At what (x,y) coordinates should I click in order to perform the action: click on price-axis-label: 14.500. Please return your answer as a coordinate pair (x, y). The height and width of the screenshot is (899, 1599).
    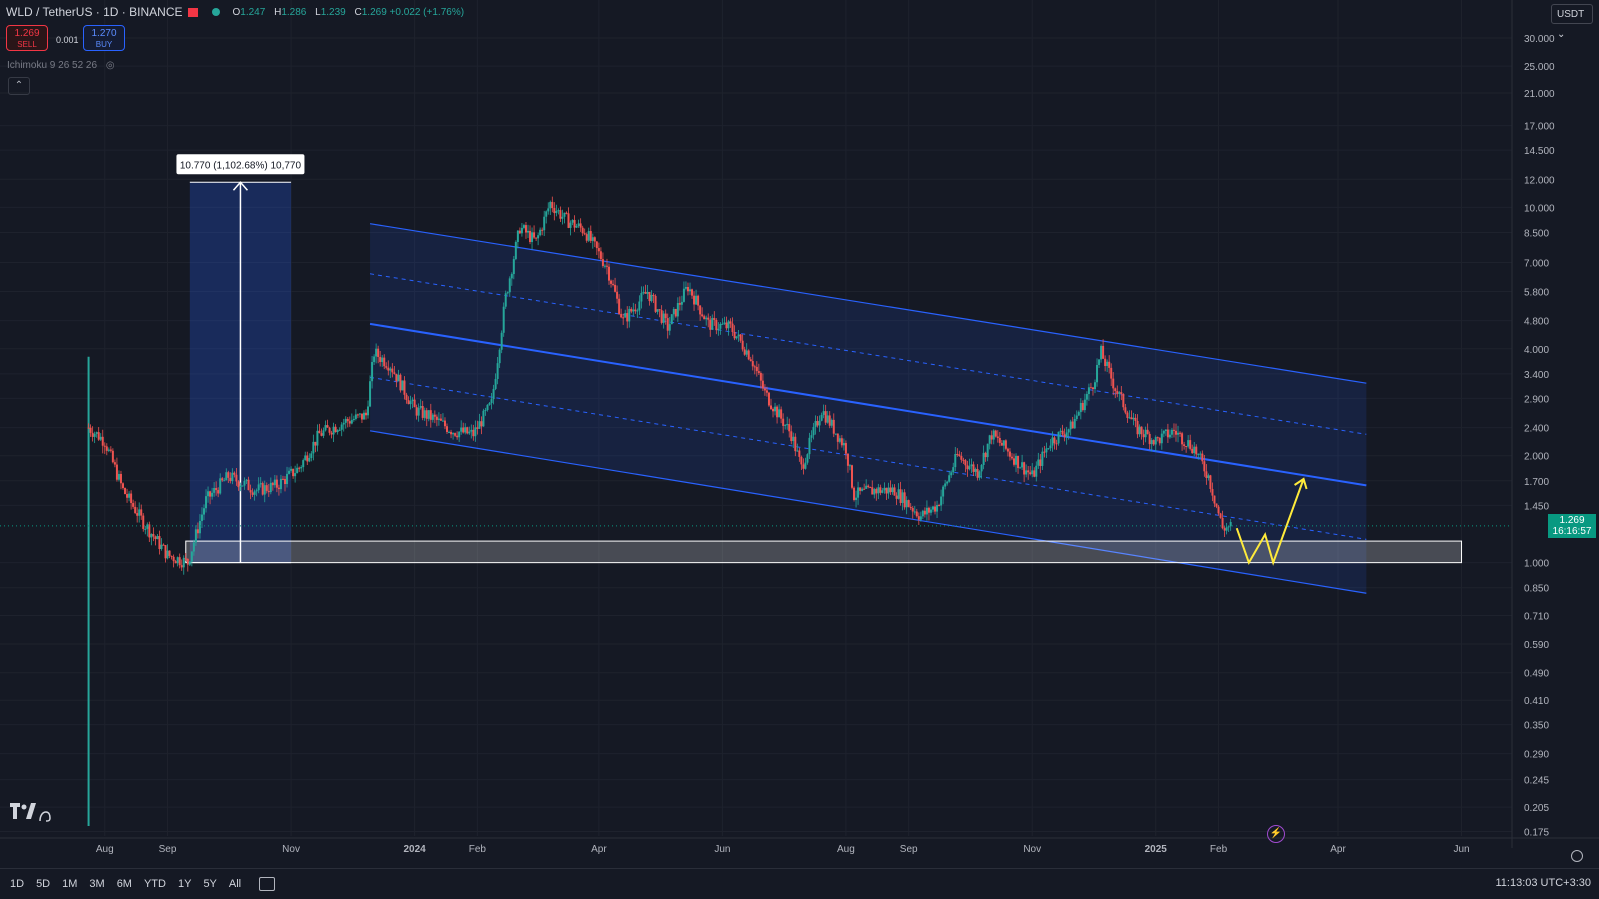
    Looking at the image, I should click on (1539, 151).